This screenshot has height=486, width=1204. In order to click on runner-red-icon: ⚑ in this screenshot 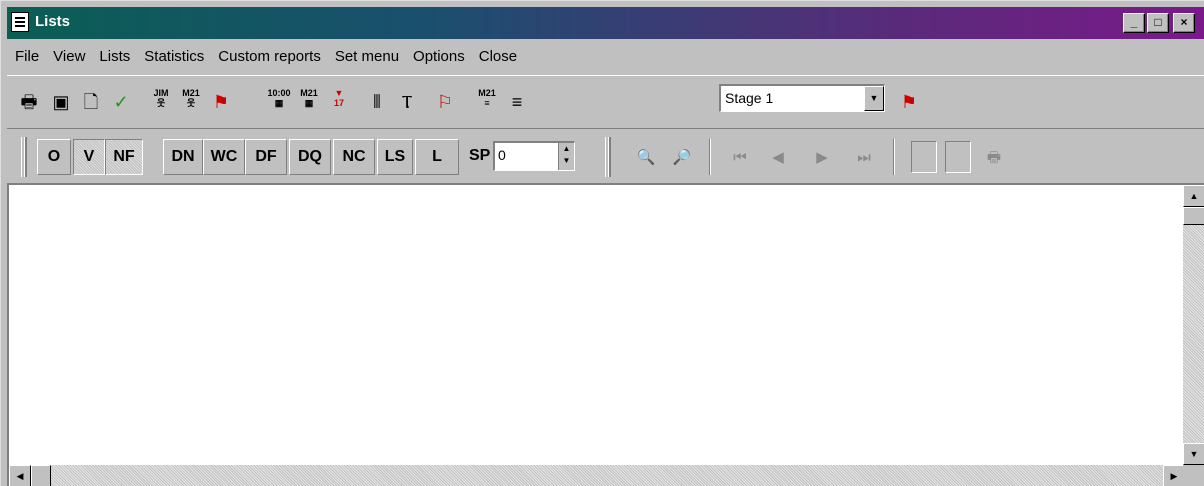, I will do `click(221, 102)`.